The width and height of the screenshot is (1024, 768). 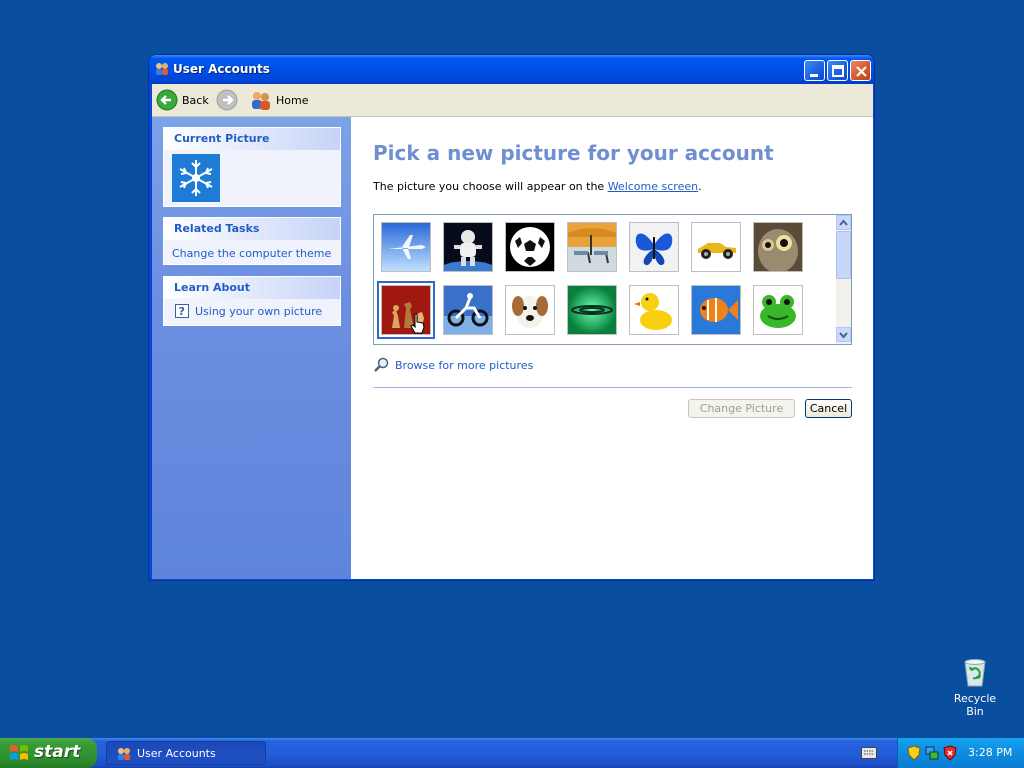 I want to click on taskbar-button-label: User Accounts, so click(x=176, y=753).